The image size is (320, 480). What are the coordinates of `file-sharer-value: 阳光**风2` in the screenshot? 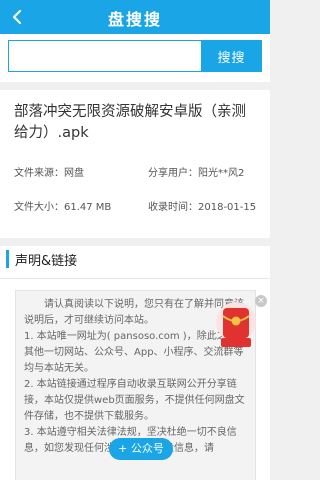 It's located at (221, 173).